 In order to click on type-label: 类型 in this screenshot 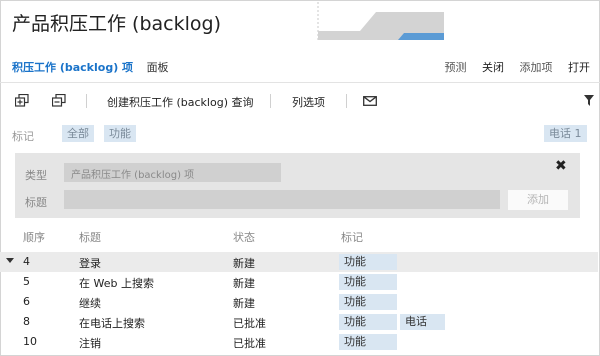, I will do `click(36, 175)`.